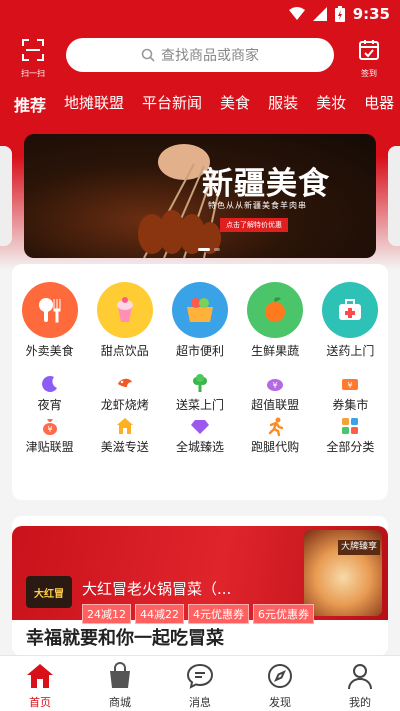 Image resolution: width=400 pixels, height=711 pixels. Describe the element at coordinates (49, 447) in the screenshot. I see `category-label: 津贴联盟` at that location.